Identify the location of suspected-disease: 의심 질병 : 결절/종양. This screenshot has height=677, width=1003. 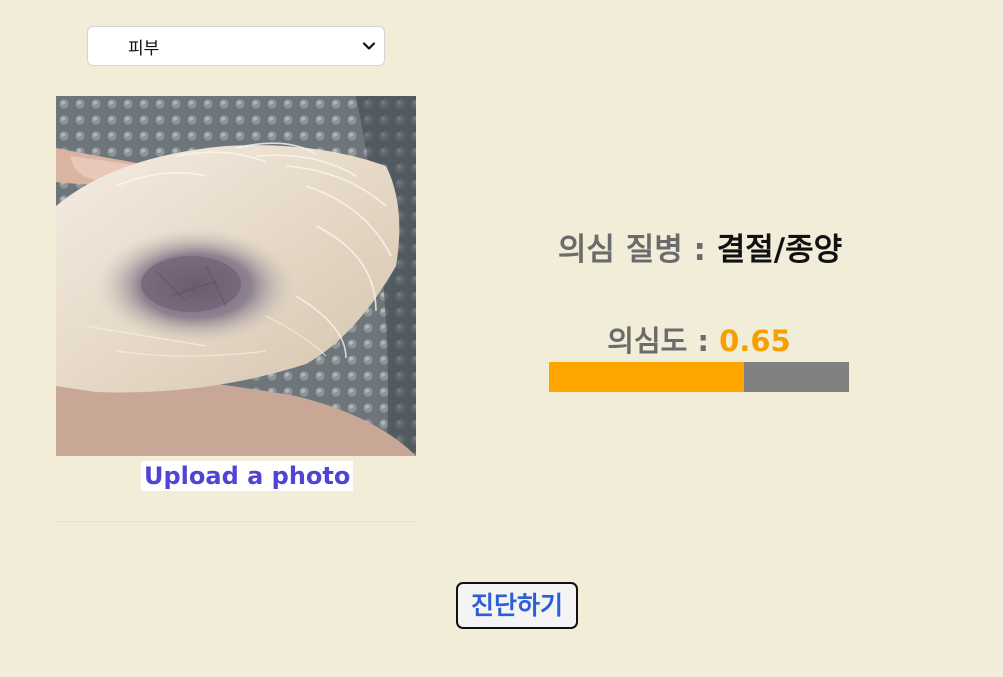
(700, 250).